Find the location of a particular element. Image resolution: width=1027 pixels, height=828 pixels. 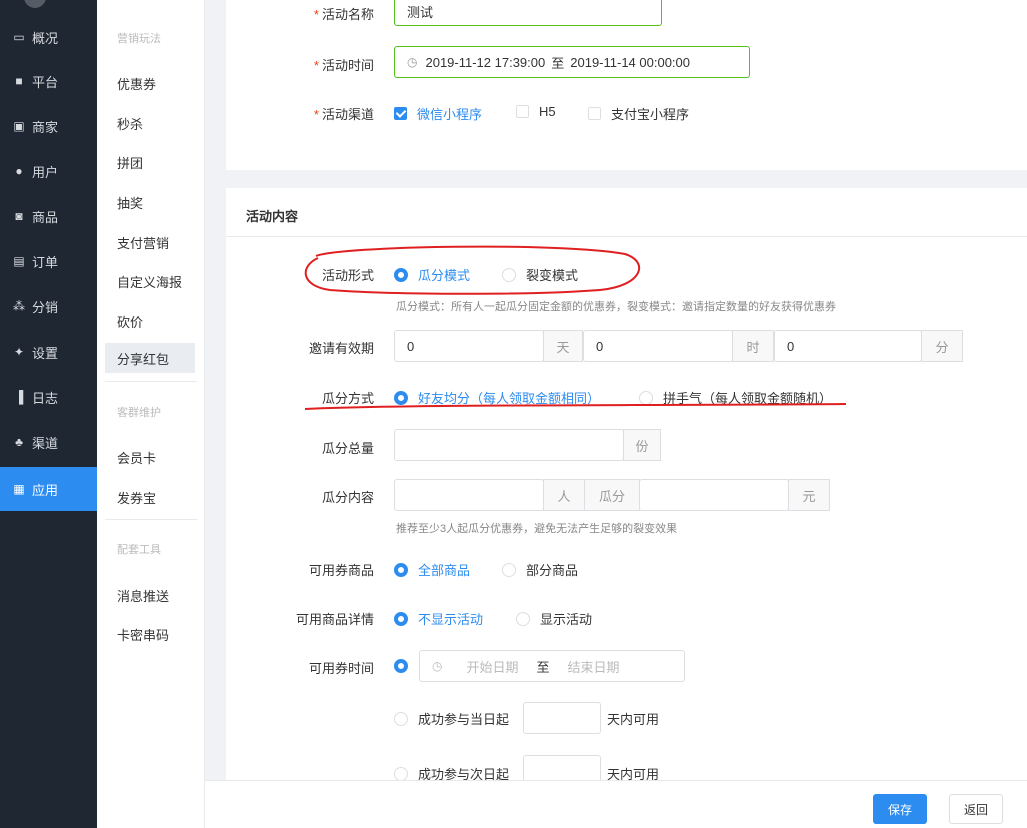

radio-label: 部分商品 is located at coordinates (552, 570).